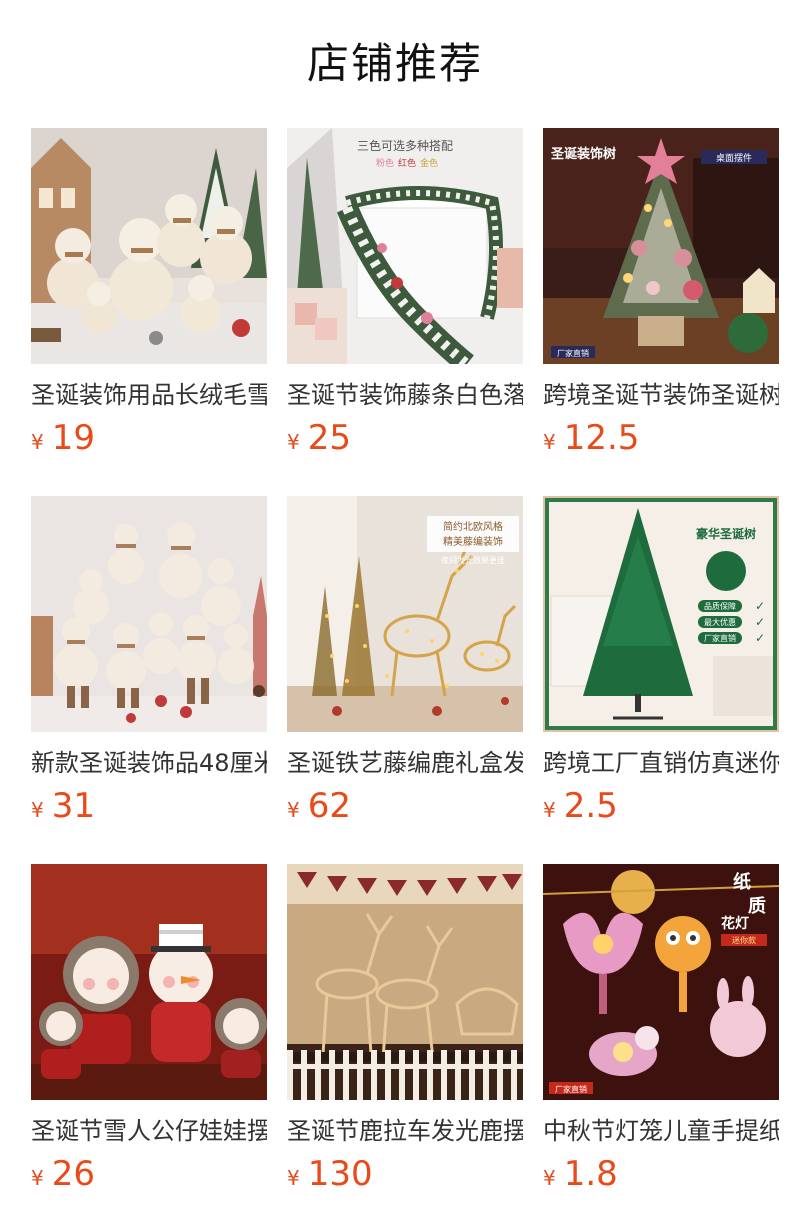  Describe the element at coordinates (734, 158) in the screenshot. I see `overlay-badge: 桌面摆件` at that location.